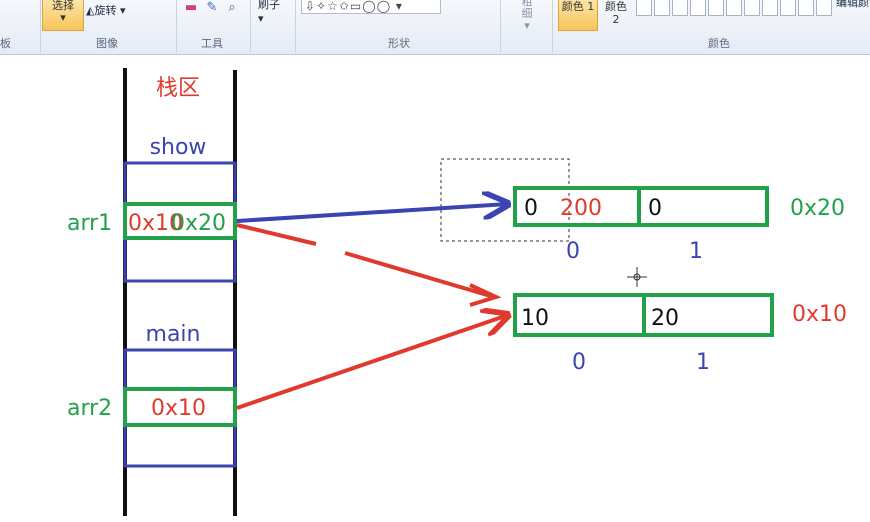 The width and height of the screenshot is (870, 522). What do you see at coordinates (371, 7) in the screenshot?
I see `shapes-gallery: ⇩✧☆✩▭◯◯ ▾` at bounding box center [371, 7].